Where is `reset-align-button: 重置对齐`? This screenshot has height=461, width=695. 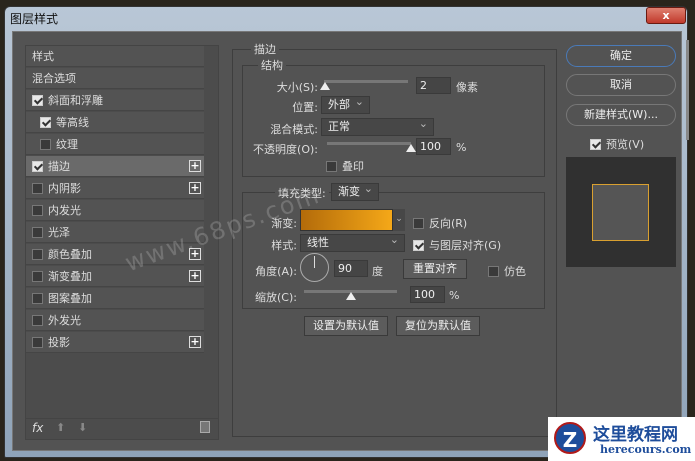 reset-align-button: 重置对齐 is located at coordinates (435, 269).